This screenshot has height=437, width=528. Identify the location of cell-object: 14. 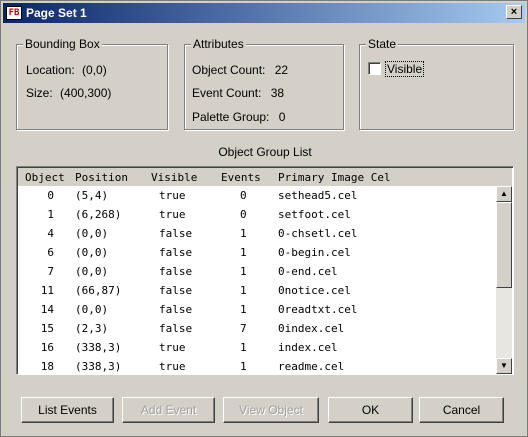
(47, 309).